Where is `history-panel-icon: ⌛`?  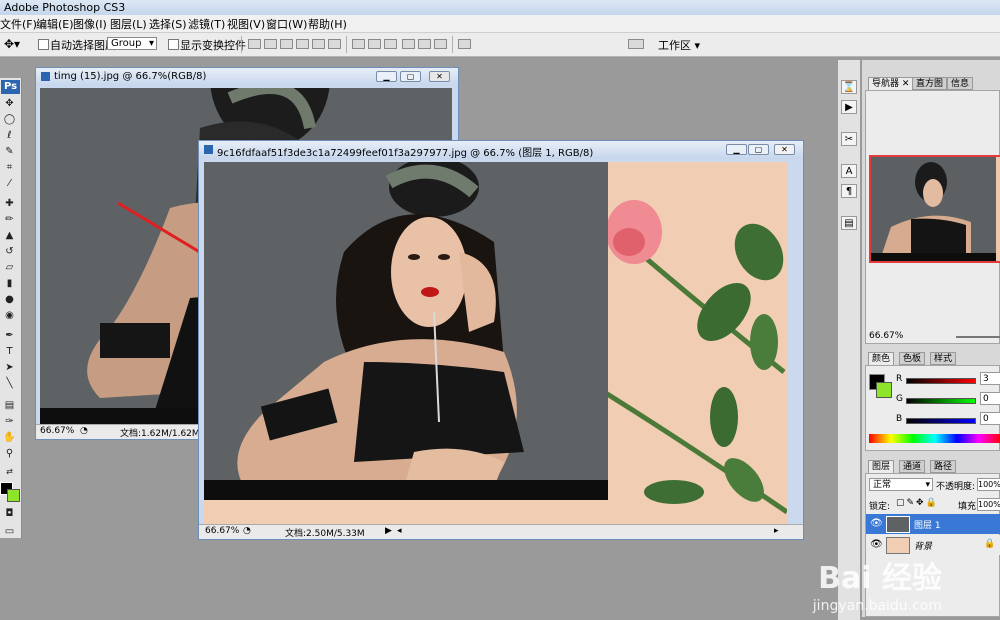 history-panel-icon: ⌛ is located at coordinates (849, 87).